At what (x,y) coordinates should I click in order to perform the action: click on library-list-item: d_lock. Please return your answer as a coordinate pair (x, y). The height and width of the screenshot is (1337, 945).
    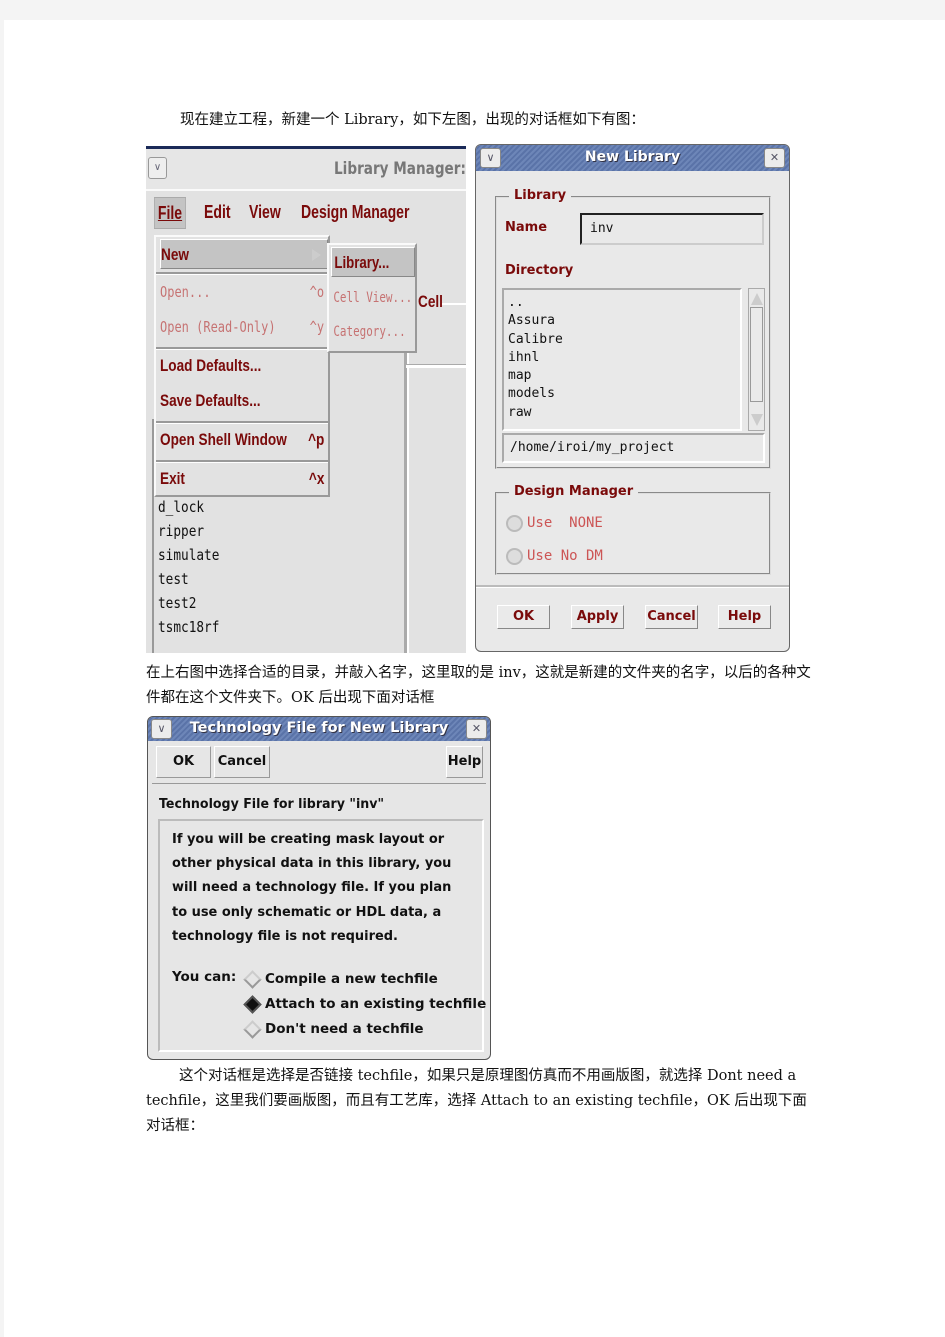
    Looking at the image, I should click on (188, 507).